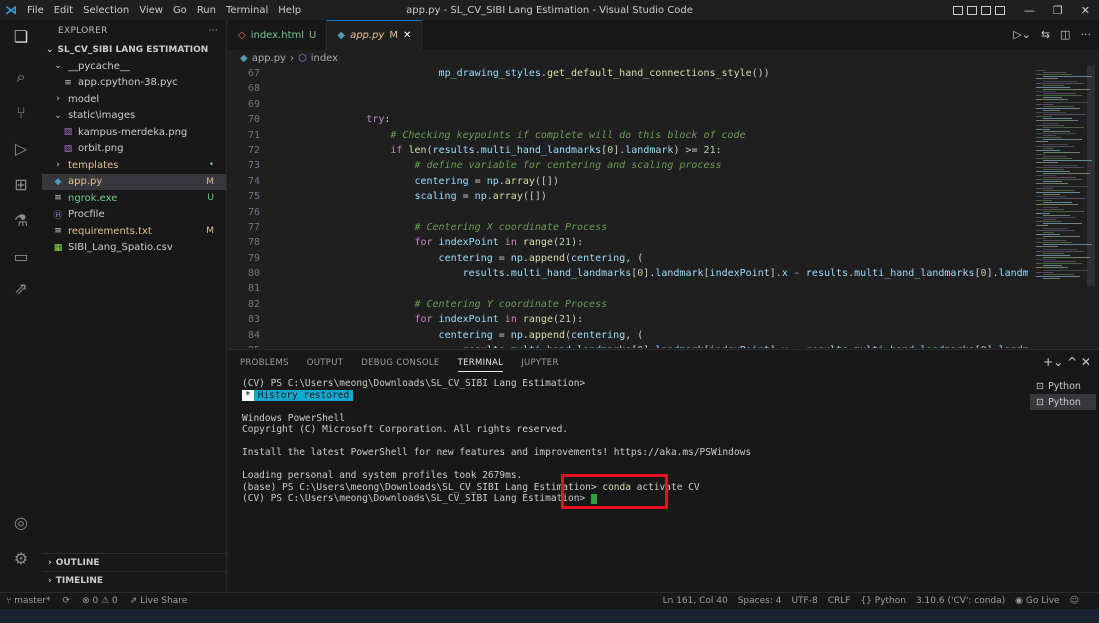 This screenshot has width=1099, height=623. I want to click on indentation: Spaces: 4, so click(760, 601).